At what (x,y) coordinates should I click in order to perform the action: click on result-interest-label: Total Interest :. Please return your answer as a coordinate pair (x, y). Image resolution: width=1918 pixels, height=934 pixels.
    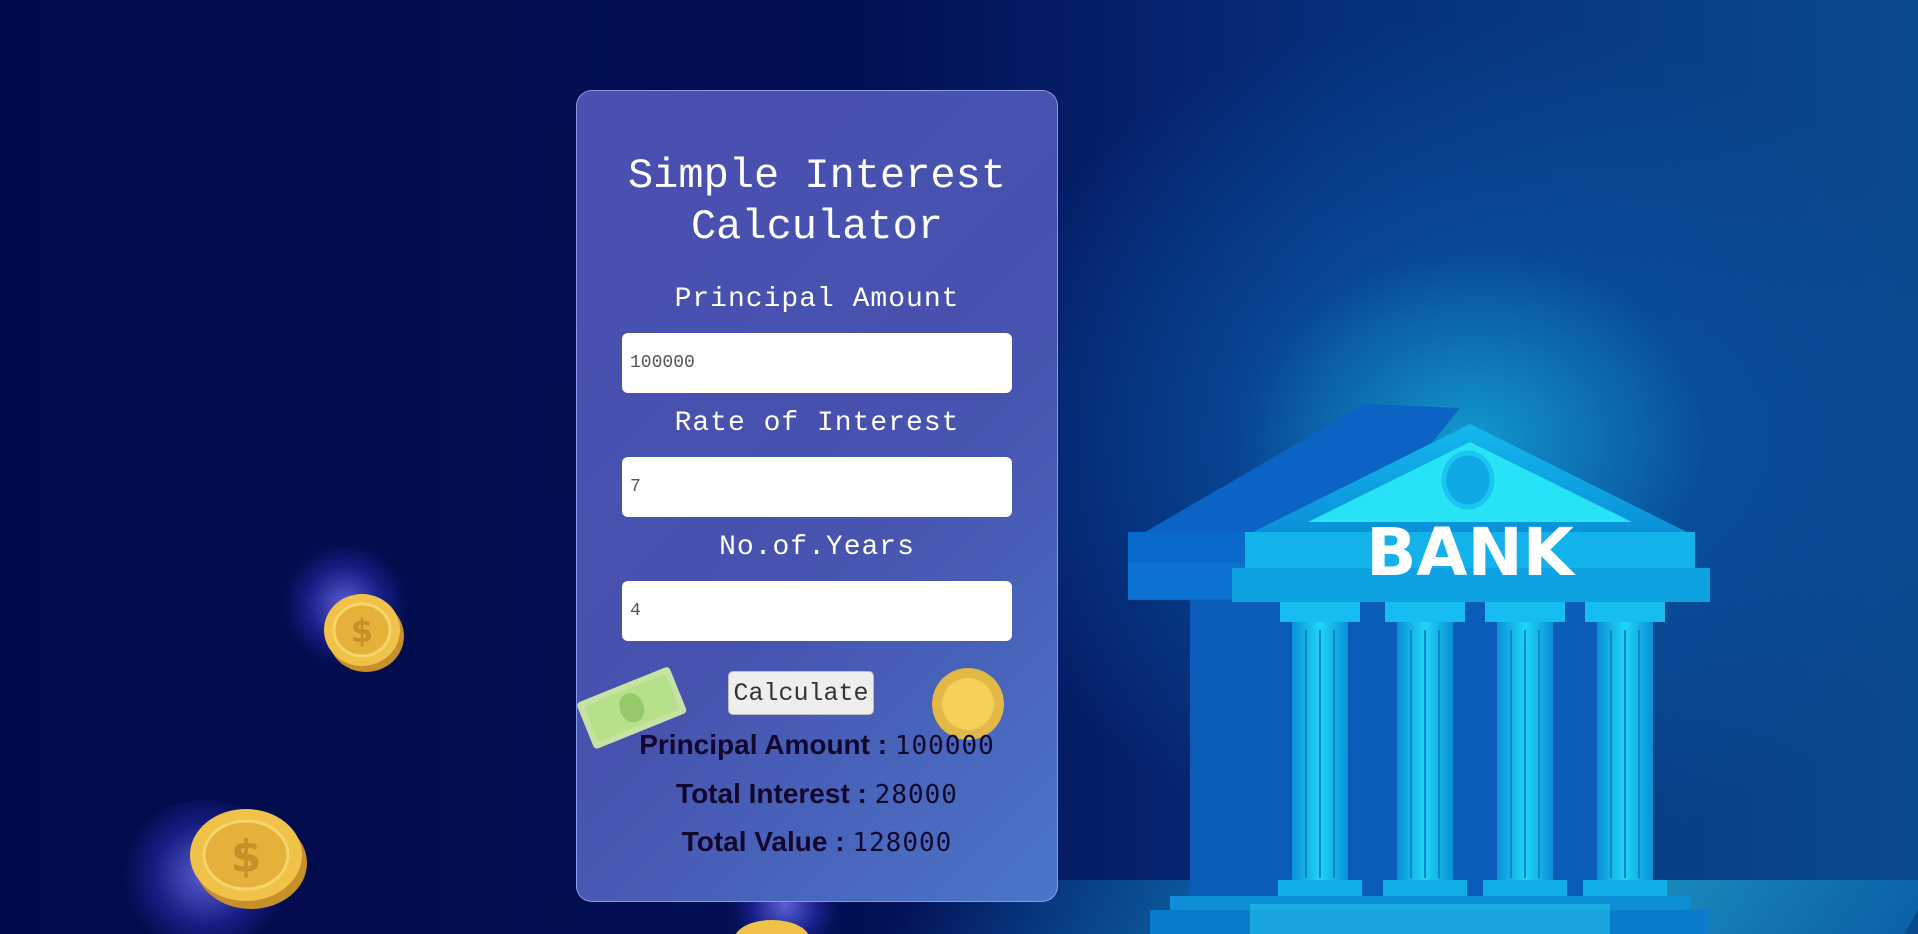
    Looking at the image, I should click on (771, 793).